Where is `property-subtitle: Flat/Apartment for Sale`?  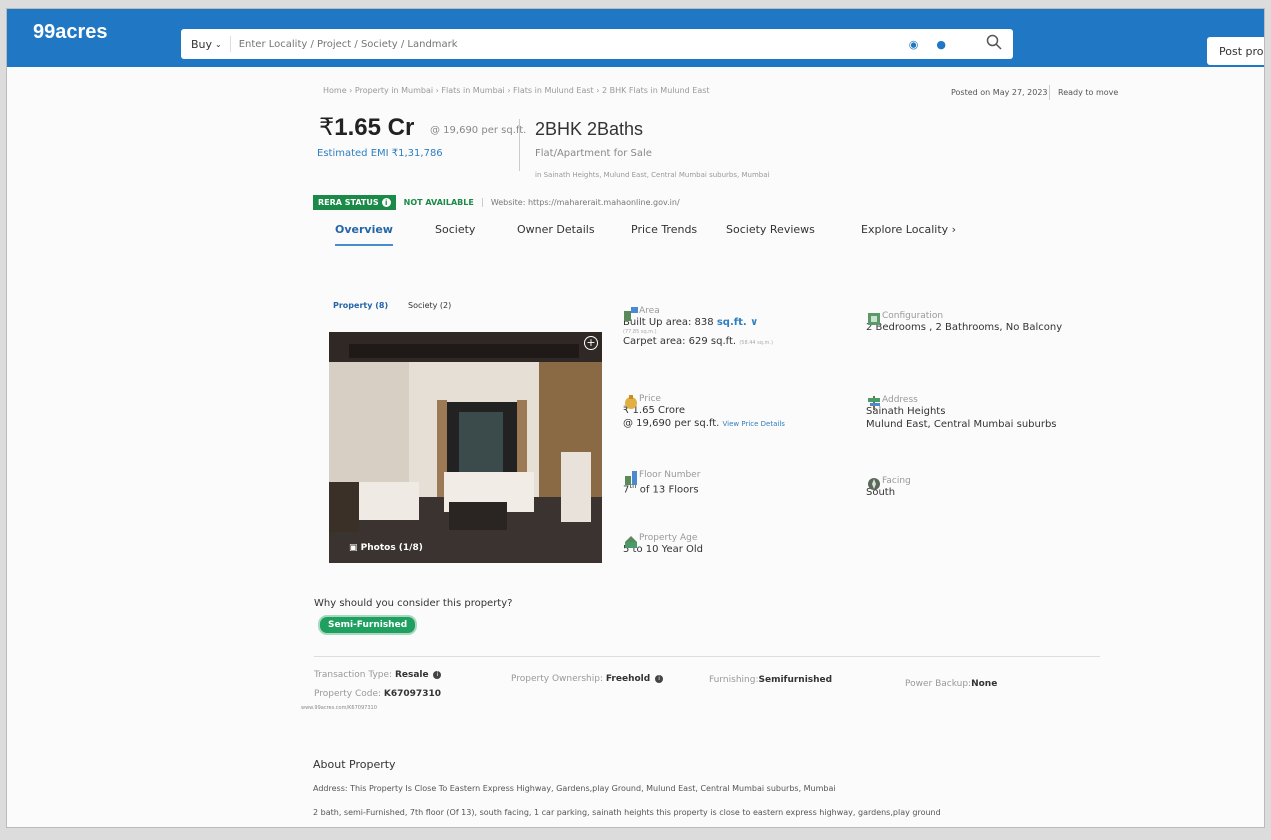 property-subtitle: Flat/Apartment for Sale is located at coordinates (593, 153).